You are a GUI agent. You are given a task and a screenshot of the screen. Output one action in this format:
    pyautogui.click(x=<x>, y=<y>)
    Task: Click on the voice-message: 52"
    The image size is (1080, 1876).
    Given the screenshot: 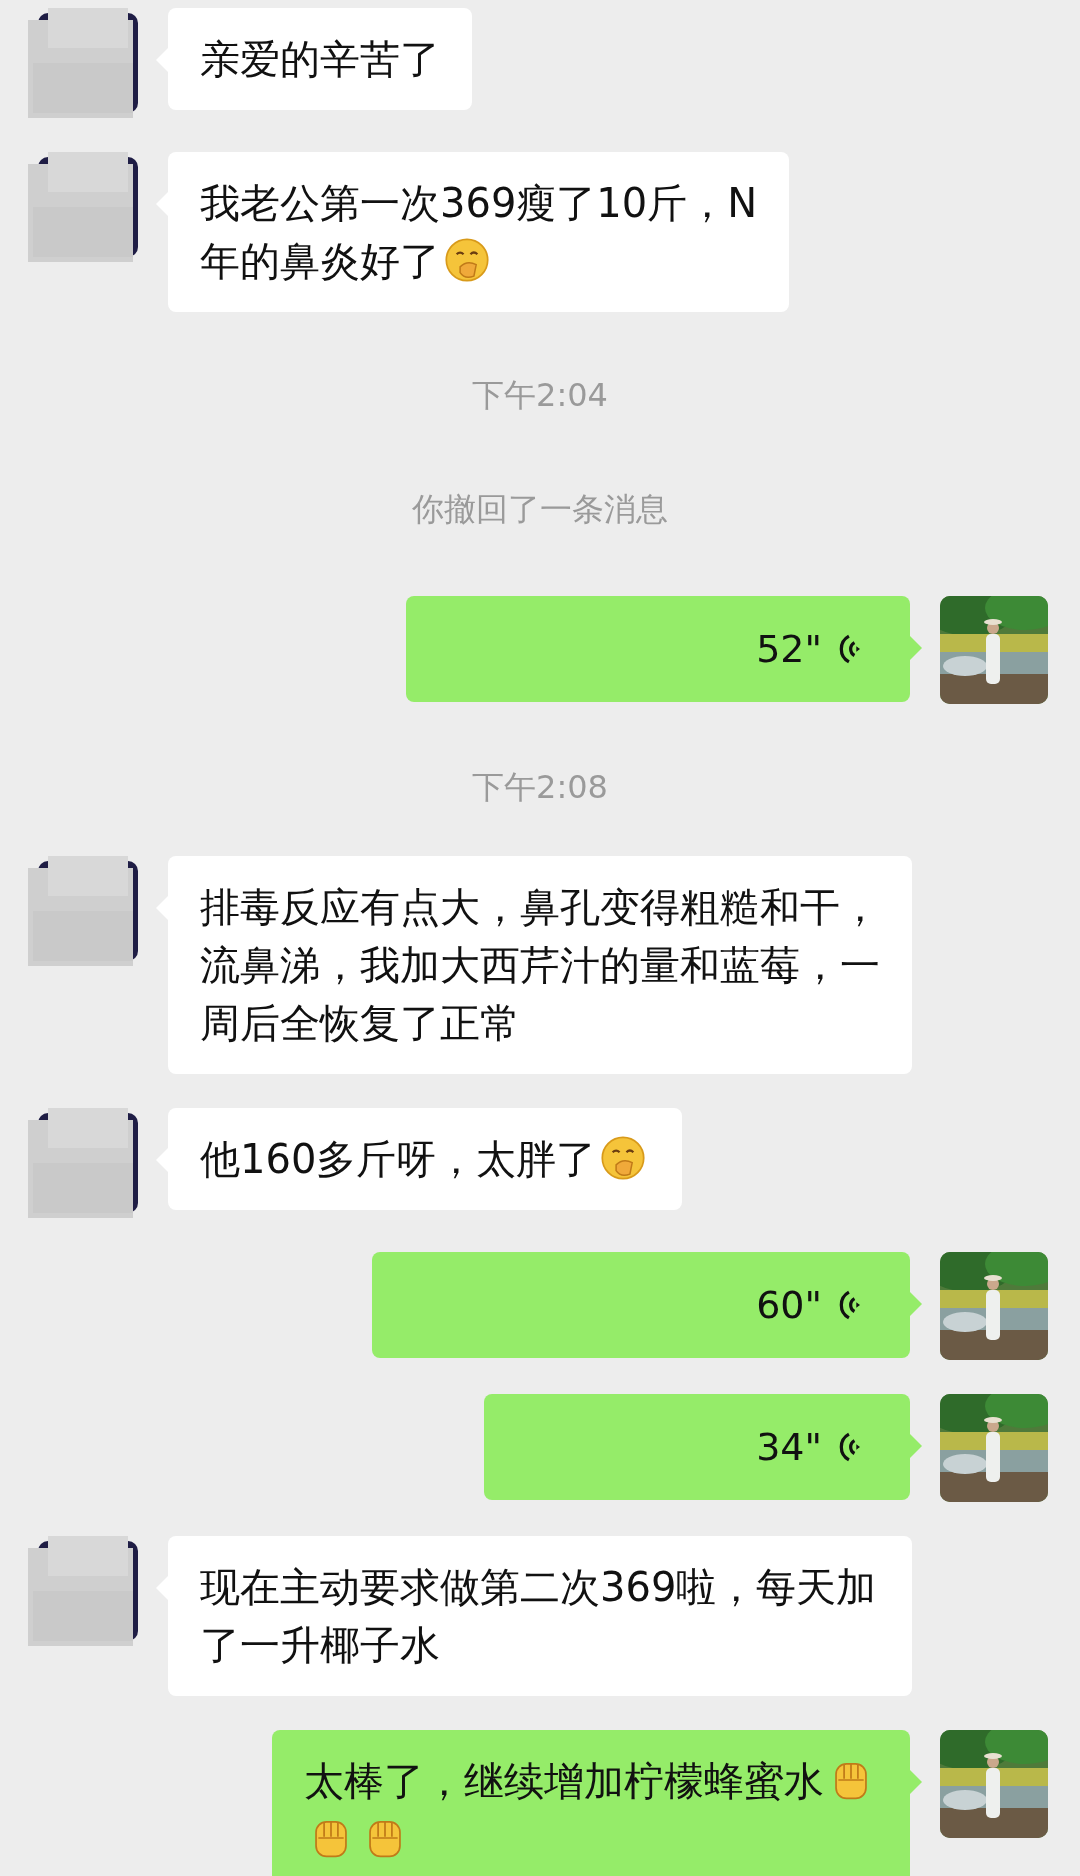 What is the action you would take?
    pyautogui.click(x=658, y=649)
    